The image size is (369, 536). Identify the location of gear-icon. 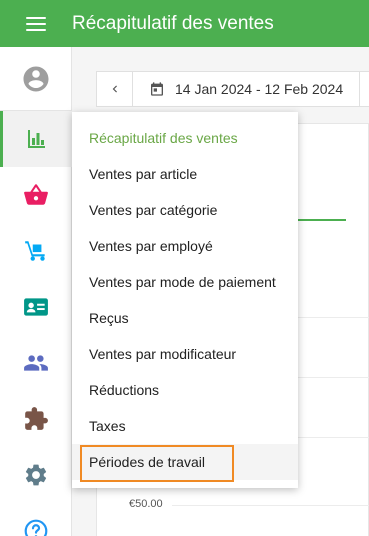
(36, 475).